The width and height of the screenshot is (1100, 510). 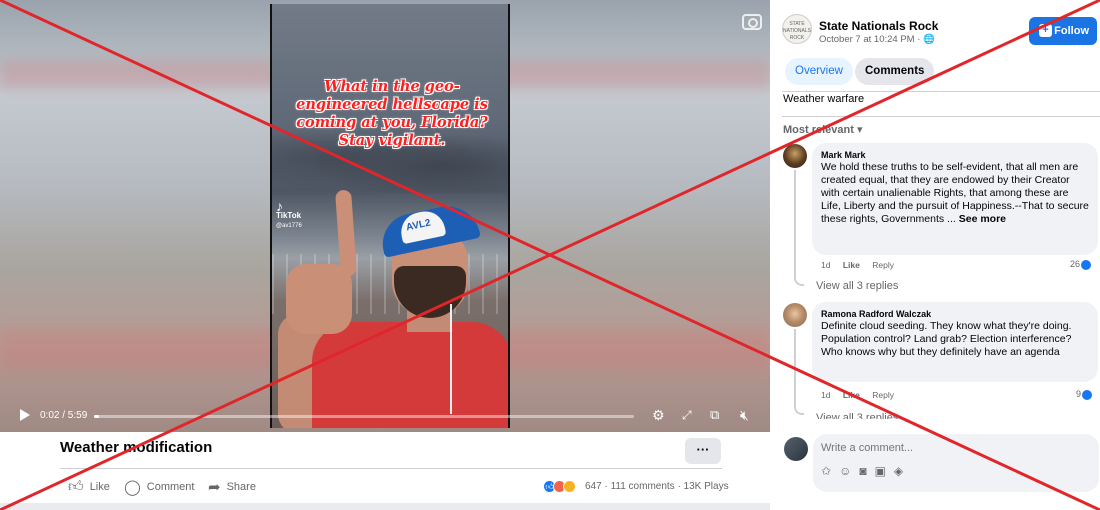 What do you see at coordinates (1045, 30) in the screenshot?
I see `follow-icon: +` at bounding box center [1045, 30].